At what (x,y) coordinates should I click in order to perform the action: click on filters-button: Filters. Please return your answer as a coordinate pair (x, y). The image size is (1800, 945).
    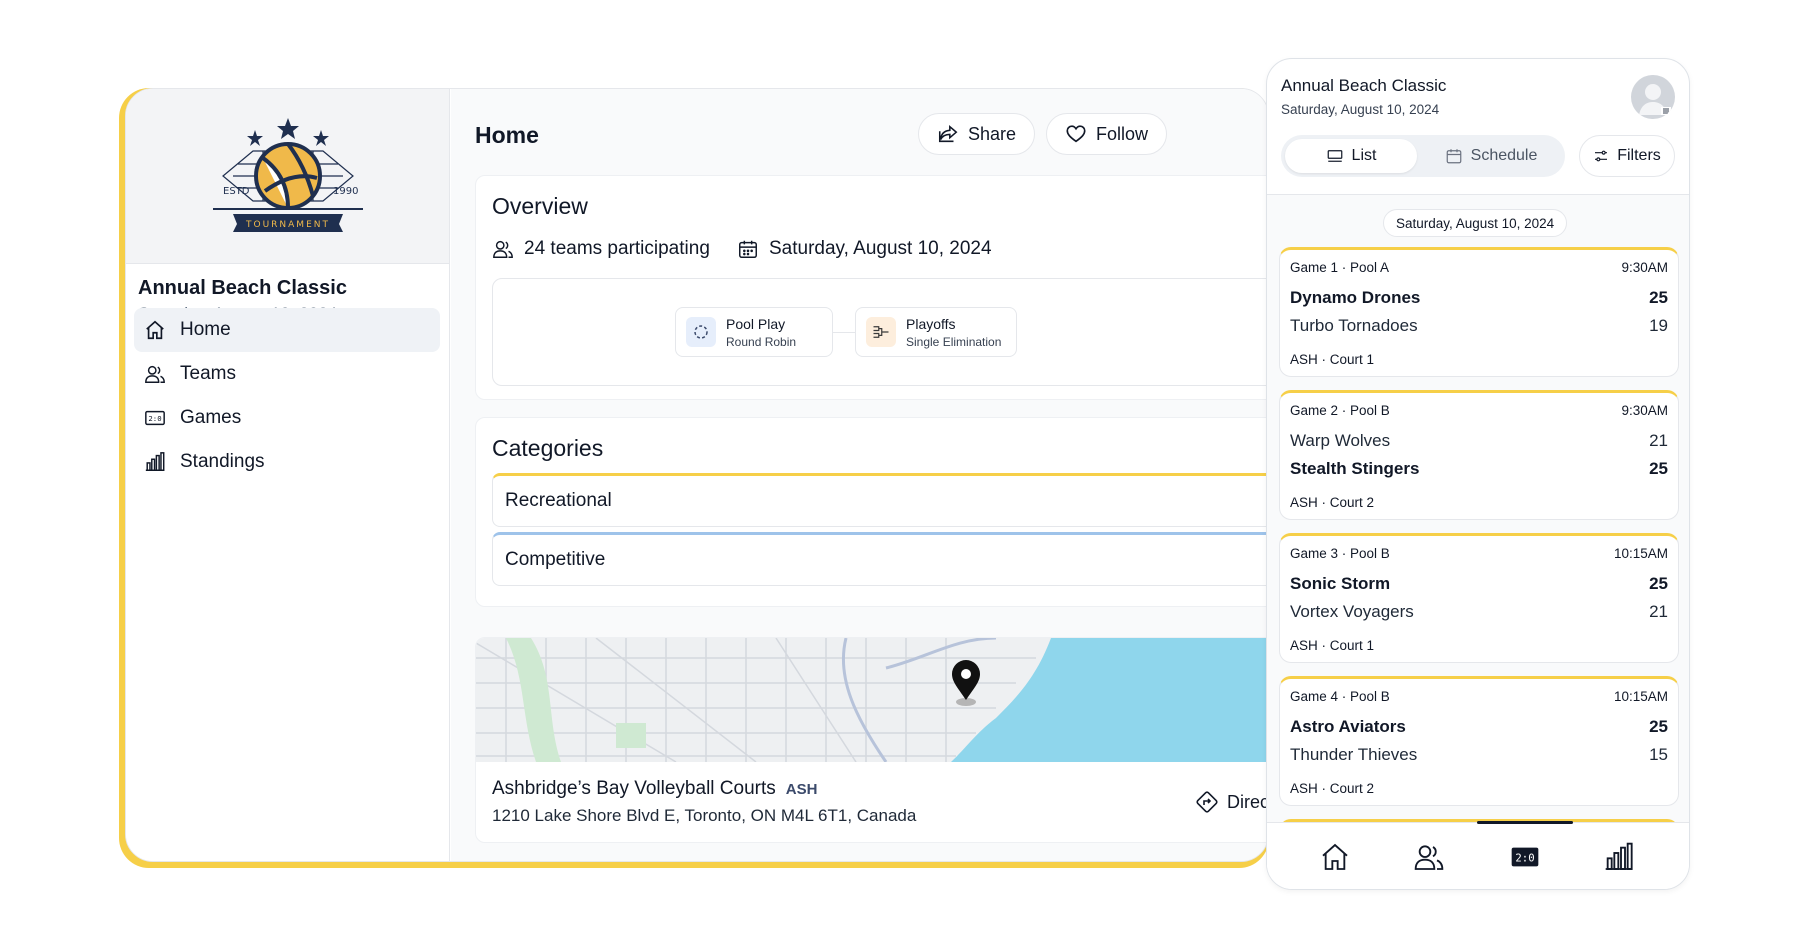
    Looking at the image, I should click on (1627, 156).